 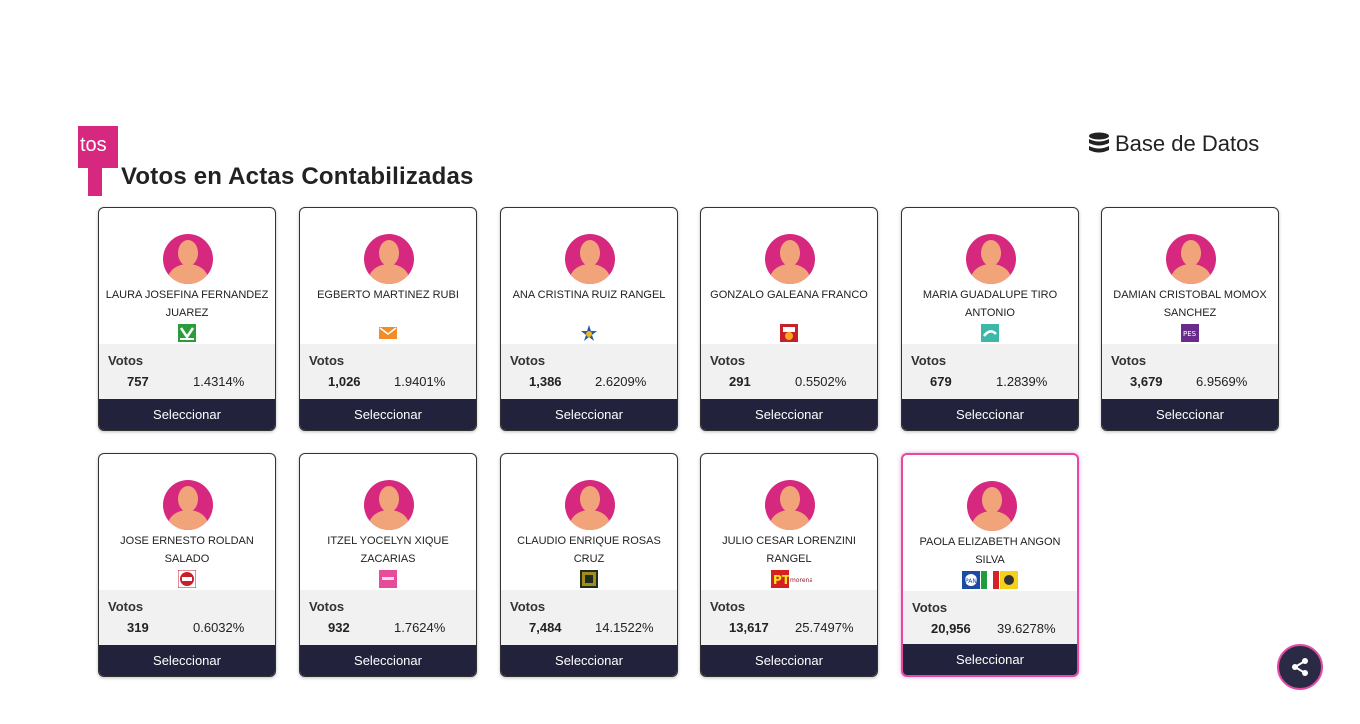 What do you see at coordinates (941, 381) in the screenshot?
I see `votes-count: 679` at bounding box center [941, 381].